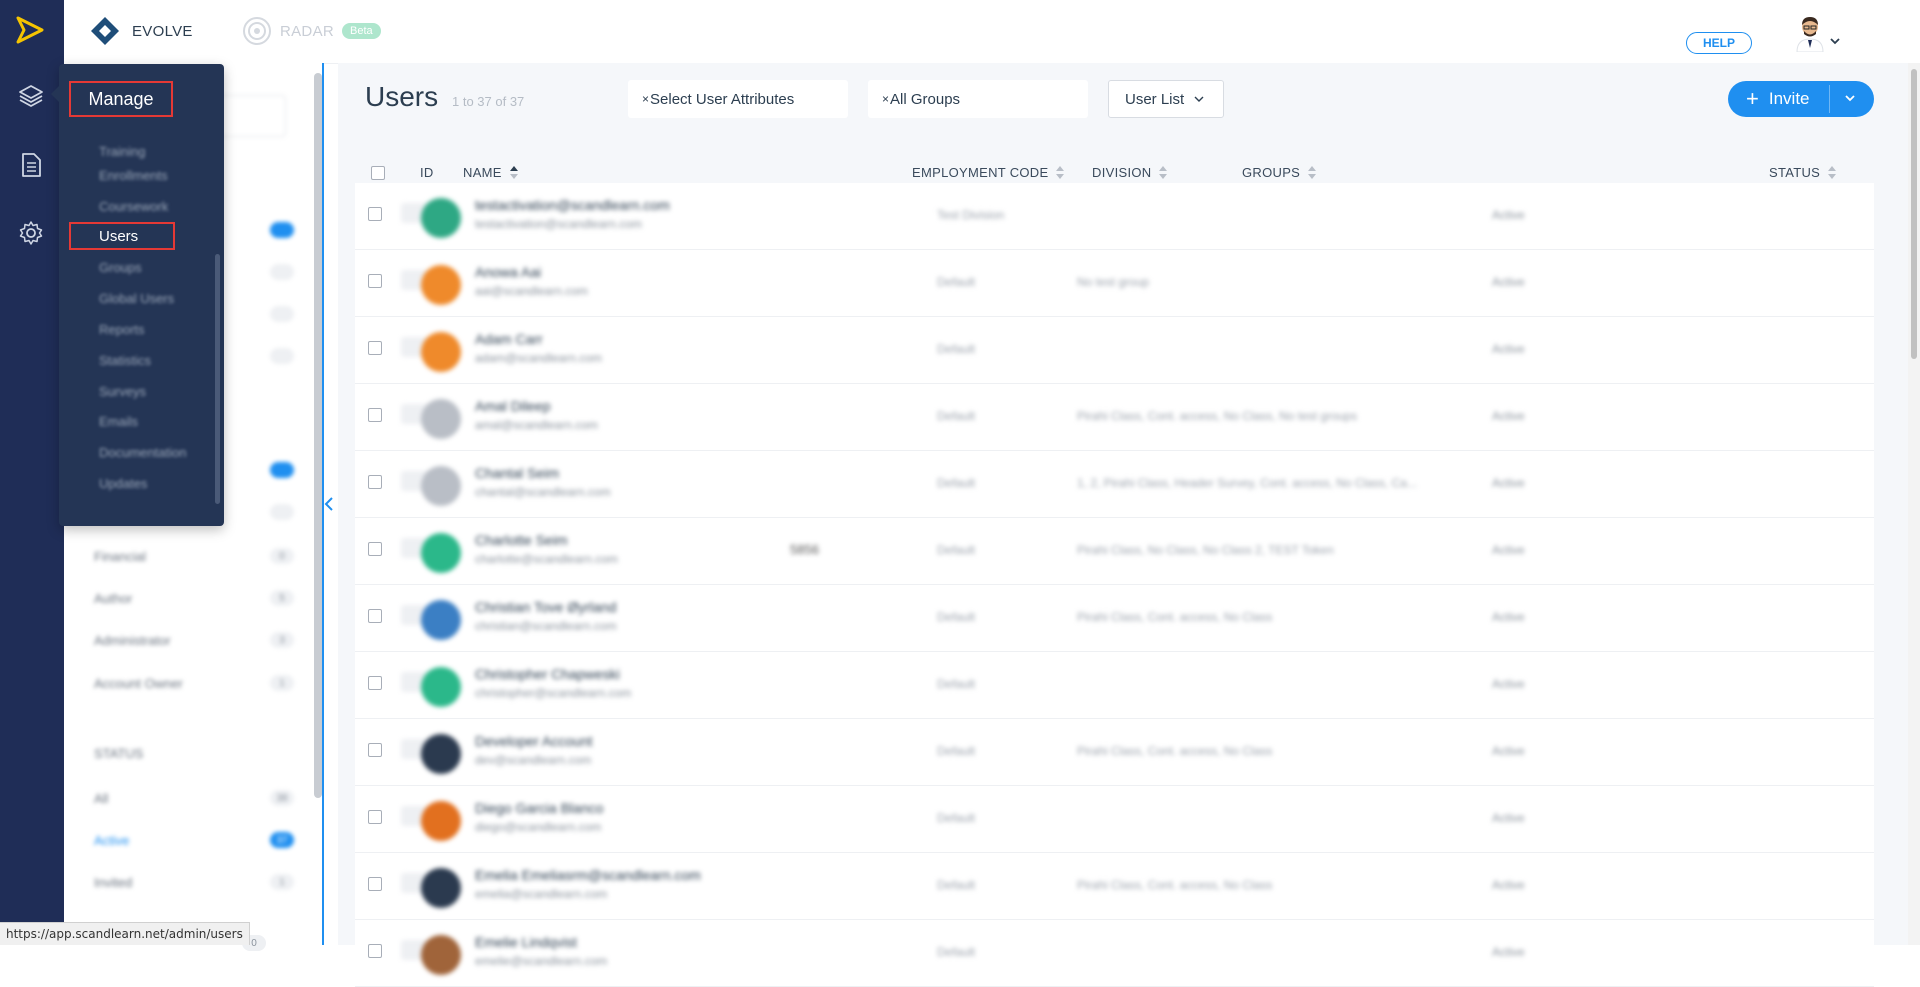 The height and width of the screenshot is (987, 1920). What do you see at coordinates (545, 607) in the screenshot?
I see `user-name: Christian Tove Øyrland` at bounding box center [545, 607].